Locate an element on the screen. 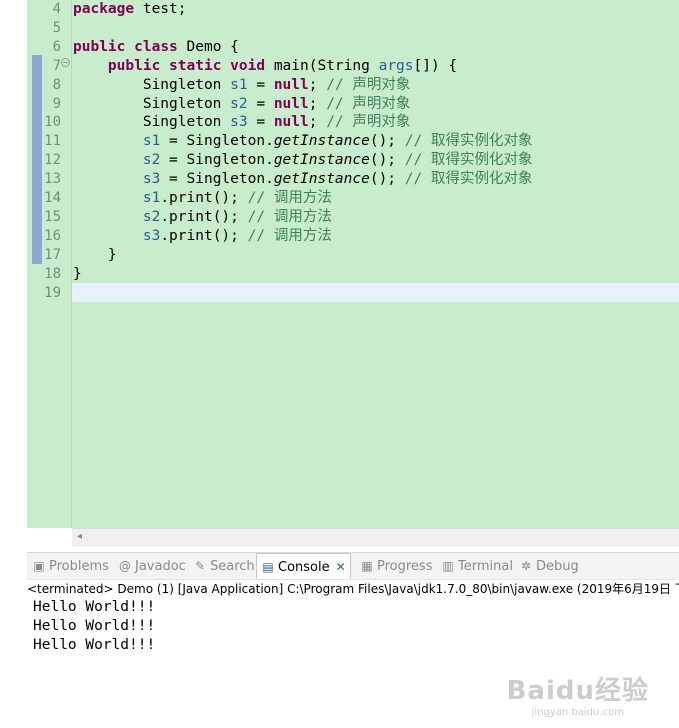  code-token: package is located at coordinates (104, 9).